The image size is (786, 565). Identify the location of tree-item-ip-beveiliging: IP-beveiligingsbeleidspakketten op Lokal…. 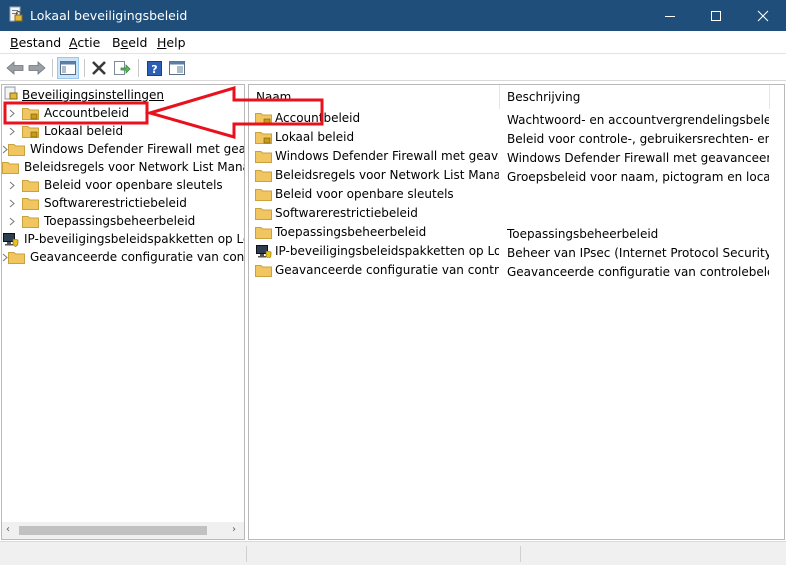
(123, 239).